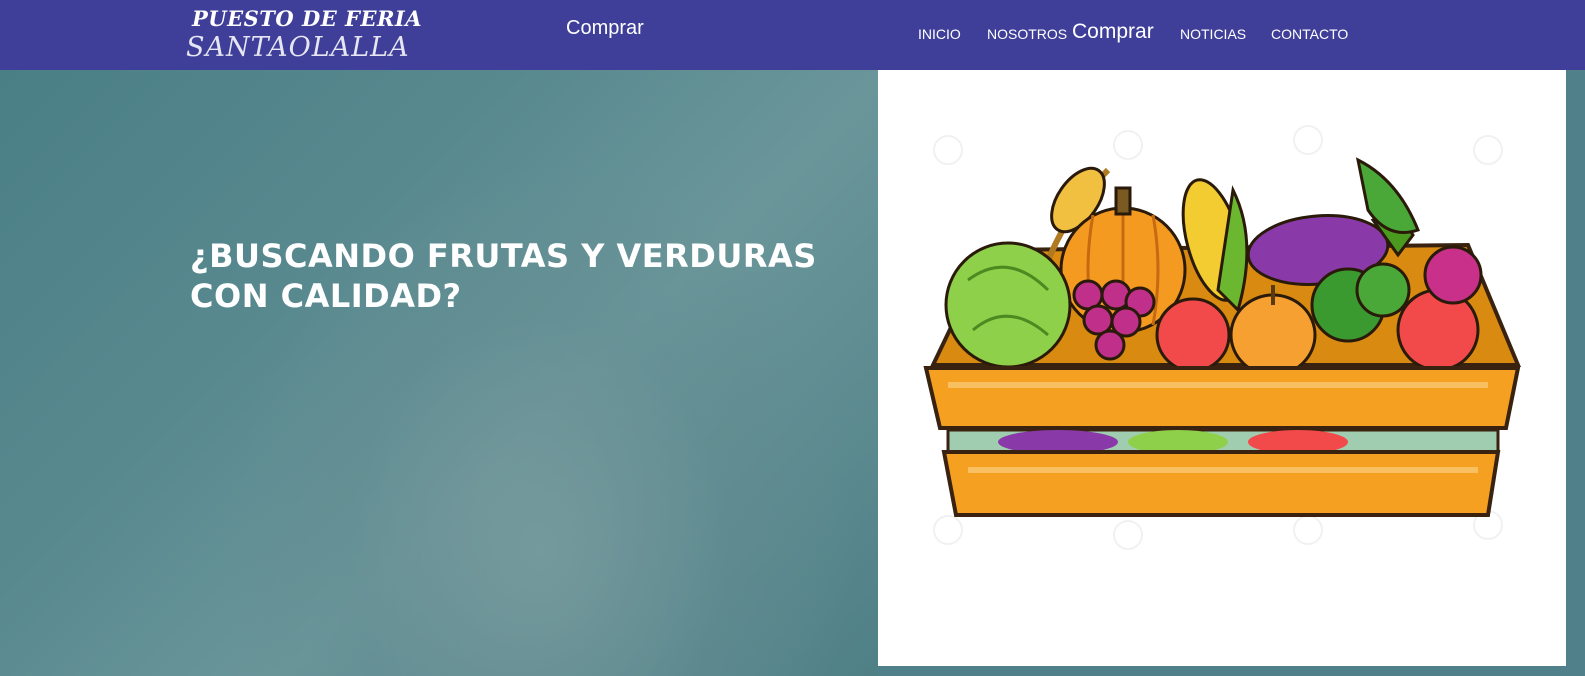  I want to click on page-edge-bottom, so click(1231, 671).